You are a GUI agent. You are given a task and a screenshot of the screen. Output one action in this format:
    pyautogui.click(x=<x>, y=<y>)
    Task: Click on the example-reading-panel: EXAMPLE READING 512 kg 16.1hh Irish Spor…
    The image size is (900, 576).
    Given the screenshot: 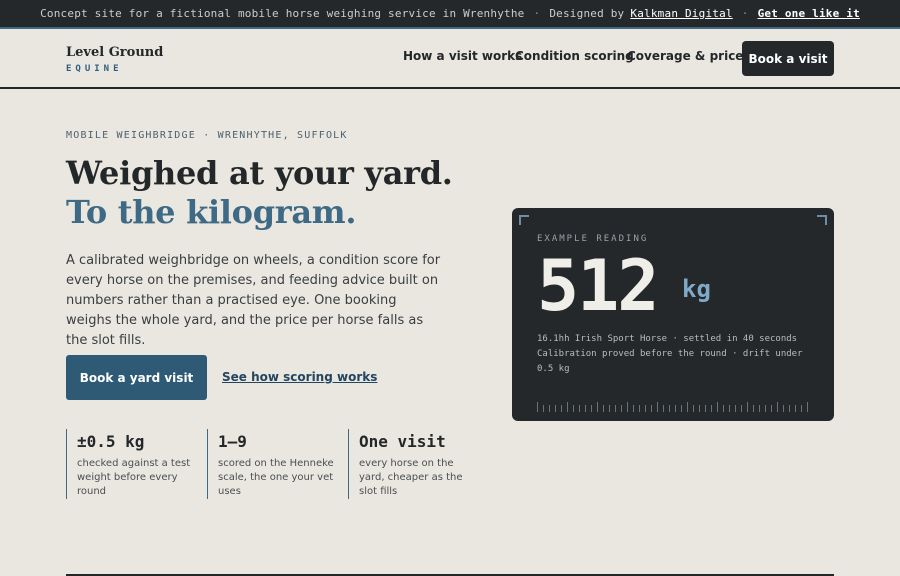 What is the action you would take?
    pyautogui.click(x=673, y=314)
    